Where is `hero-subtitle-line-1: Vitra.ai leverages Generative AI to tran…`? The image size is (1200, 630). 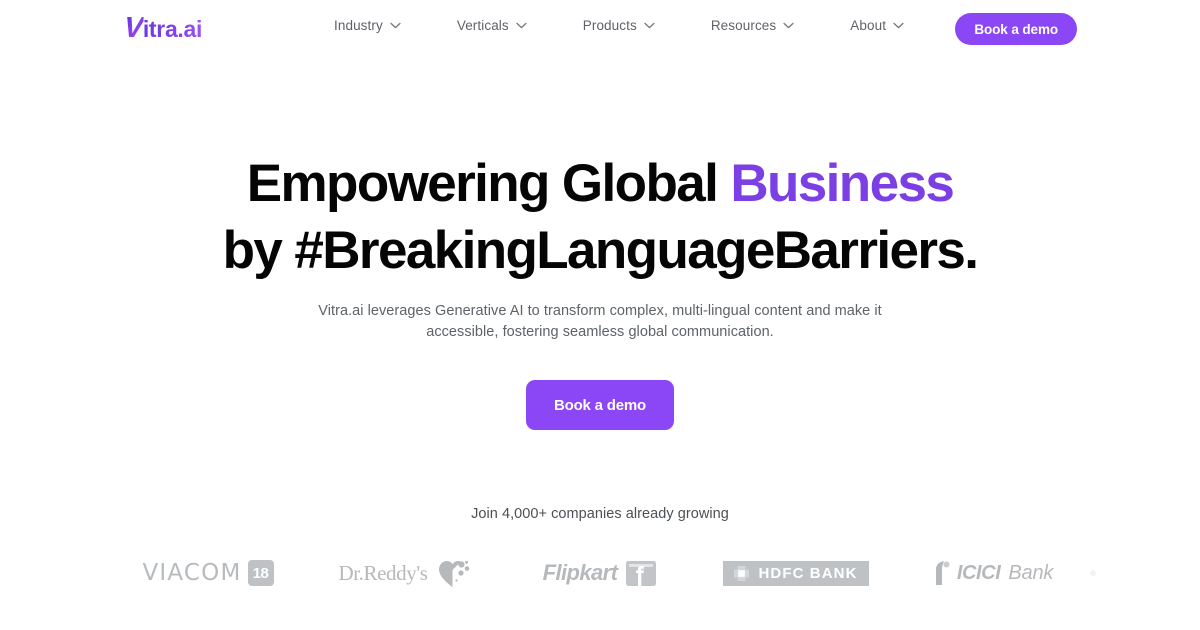
hero-subtitle-line-1: Vitra.ai leverages Generative AI to tran… is located at coordinates (600, 311).